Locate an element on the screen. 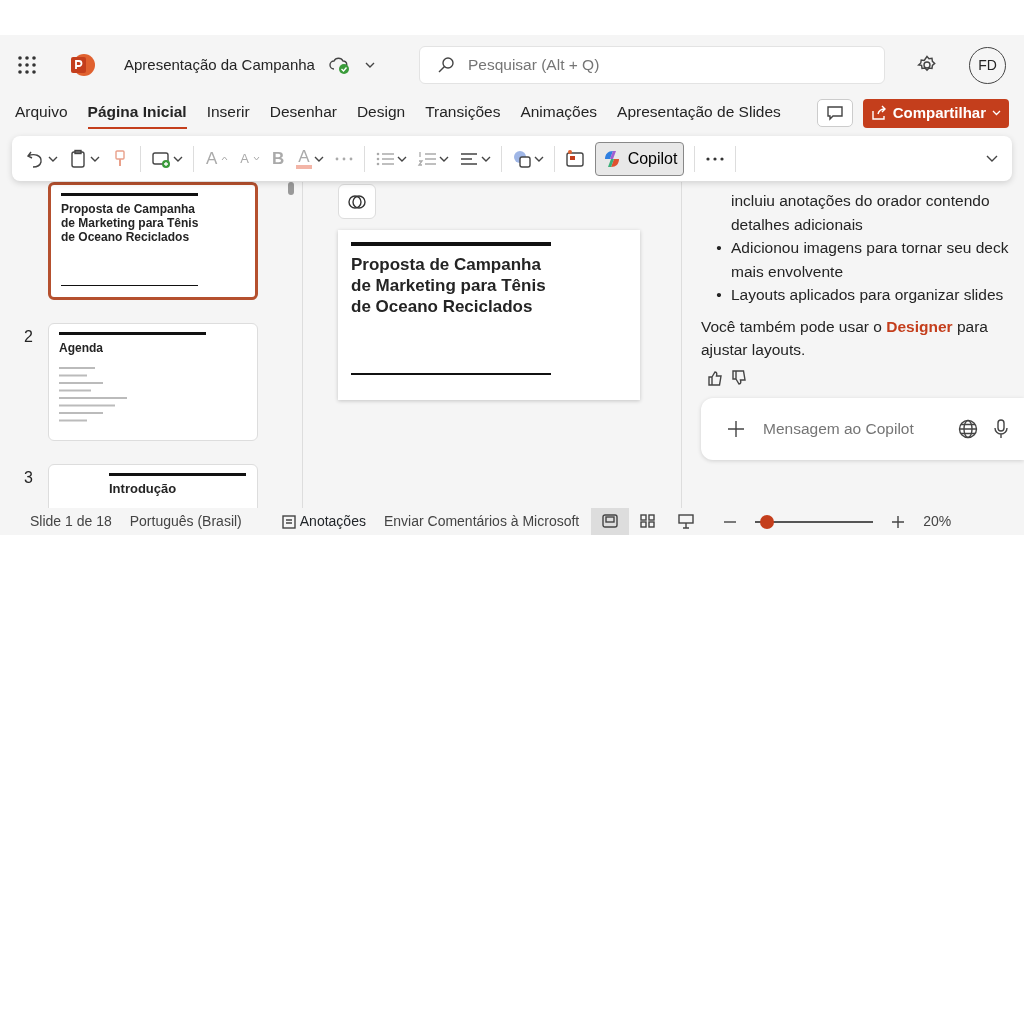 Image resolution: width=1024 pixels, height=1024 pixels. slide-thumbnail: Agenda is located at coordinates (153, 382).